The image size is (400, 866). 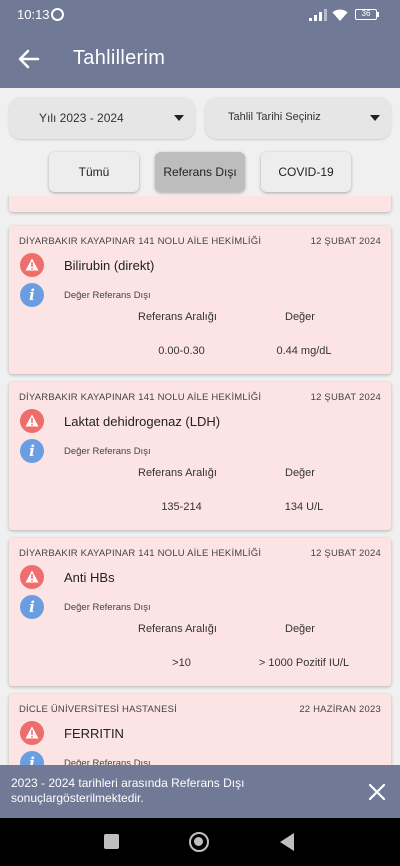 What do you see at coordinates (33, 14) in the screenshot?
I see `status-time: 10:13` at bounding box center [33, 14].